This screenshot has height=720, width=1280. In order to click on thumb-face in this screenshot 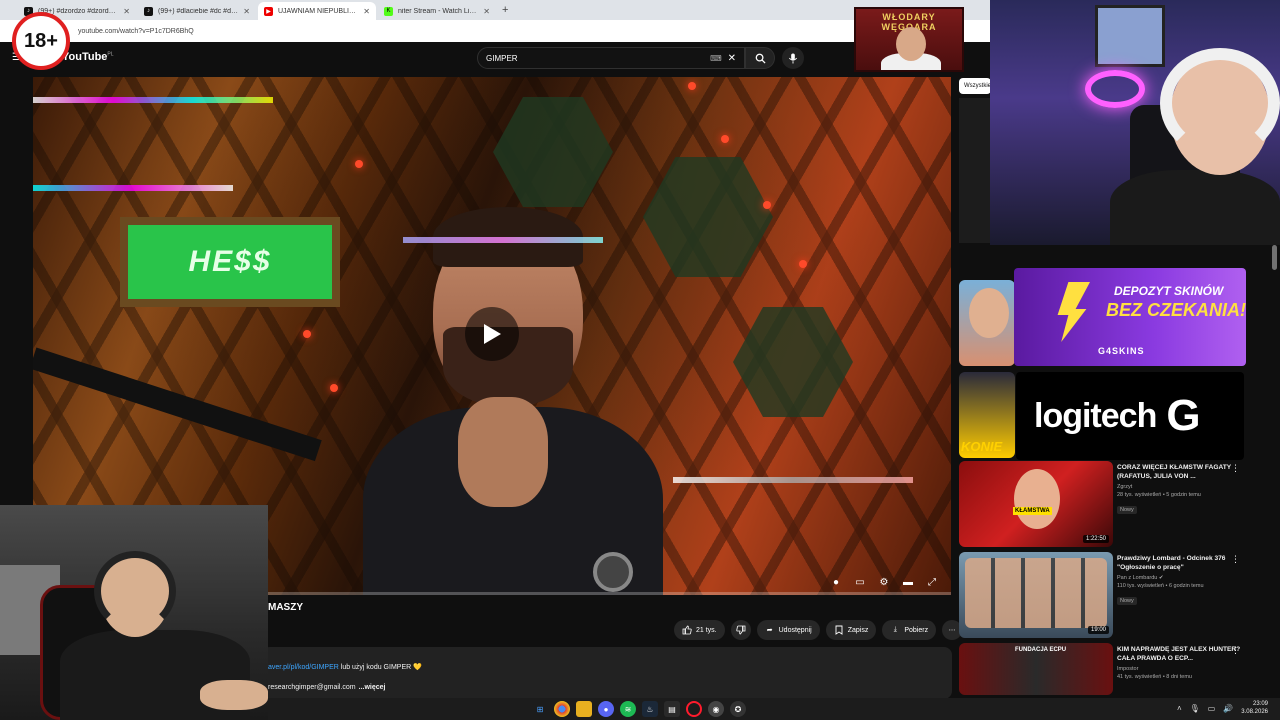, I will do `click(1037, 499)`.